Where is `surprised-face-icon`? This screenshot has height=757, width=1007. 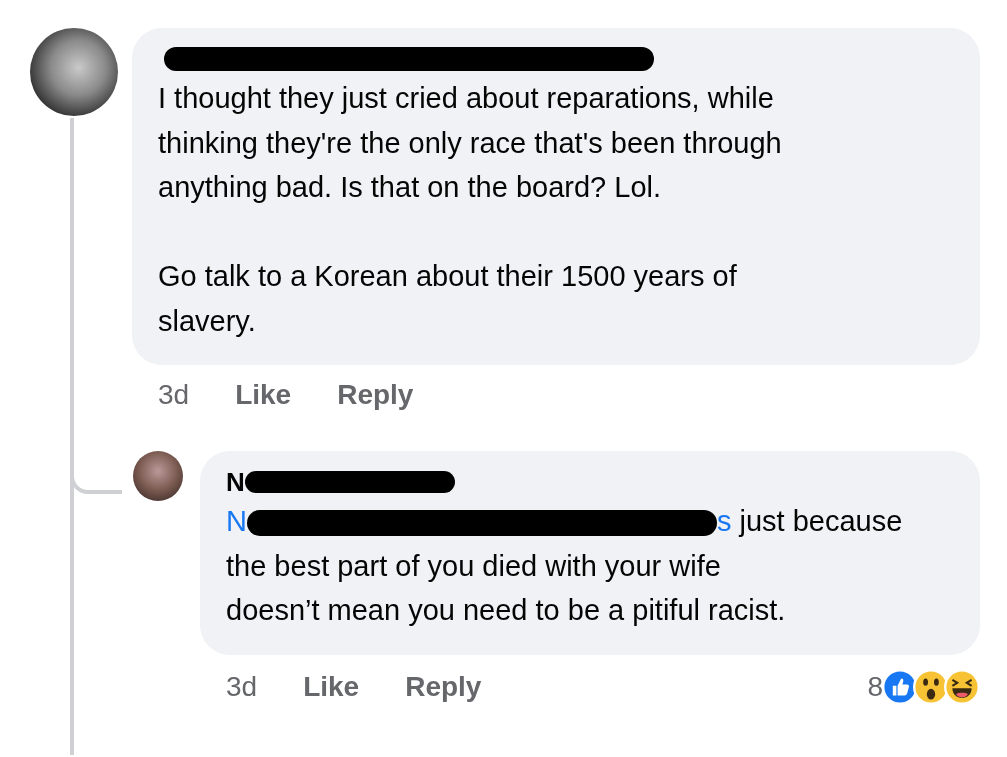
surprised-face-icon is located at coordinates (931, 686).